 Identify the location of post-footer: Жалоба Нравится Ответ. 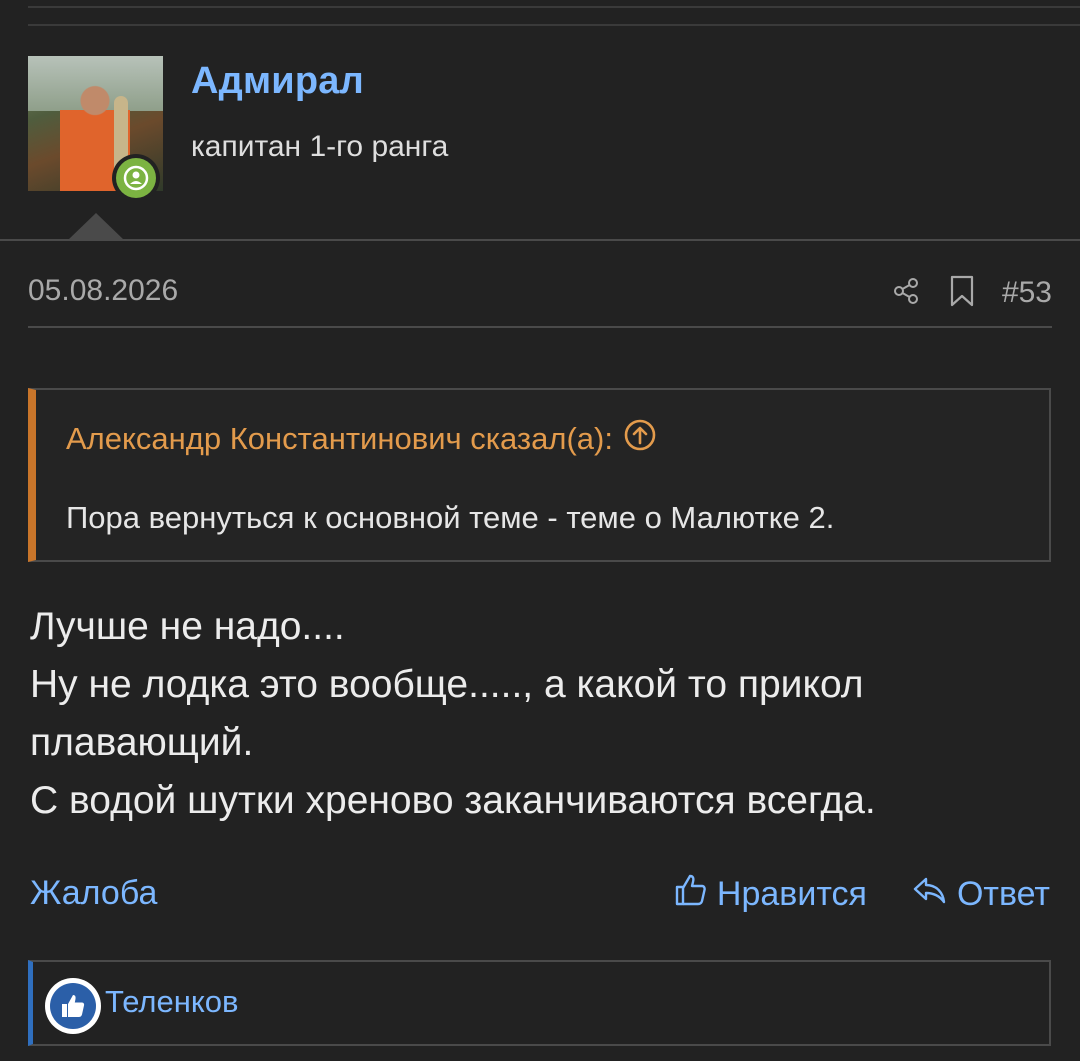
(540, 894).